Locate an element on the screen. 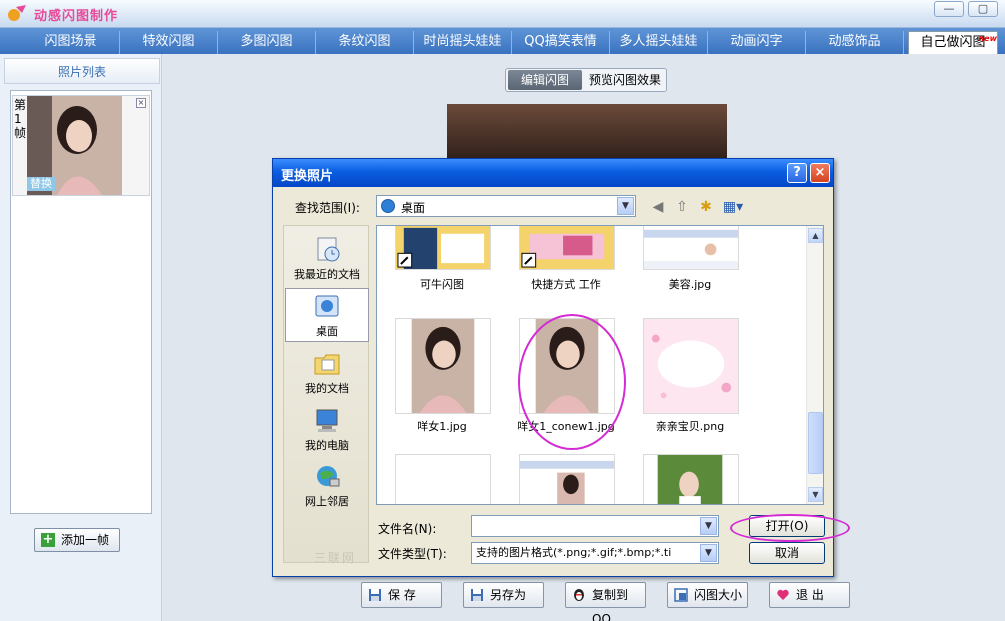  file-item: 咩女1.jpg is located at coordinates (442, 377).